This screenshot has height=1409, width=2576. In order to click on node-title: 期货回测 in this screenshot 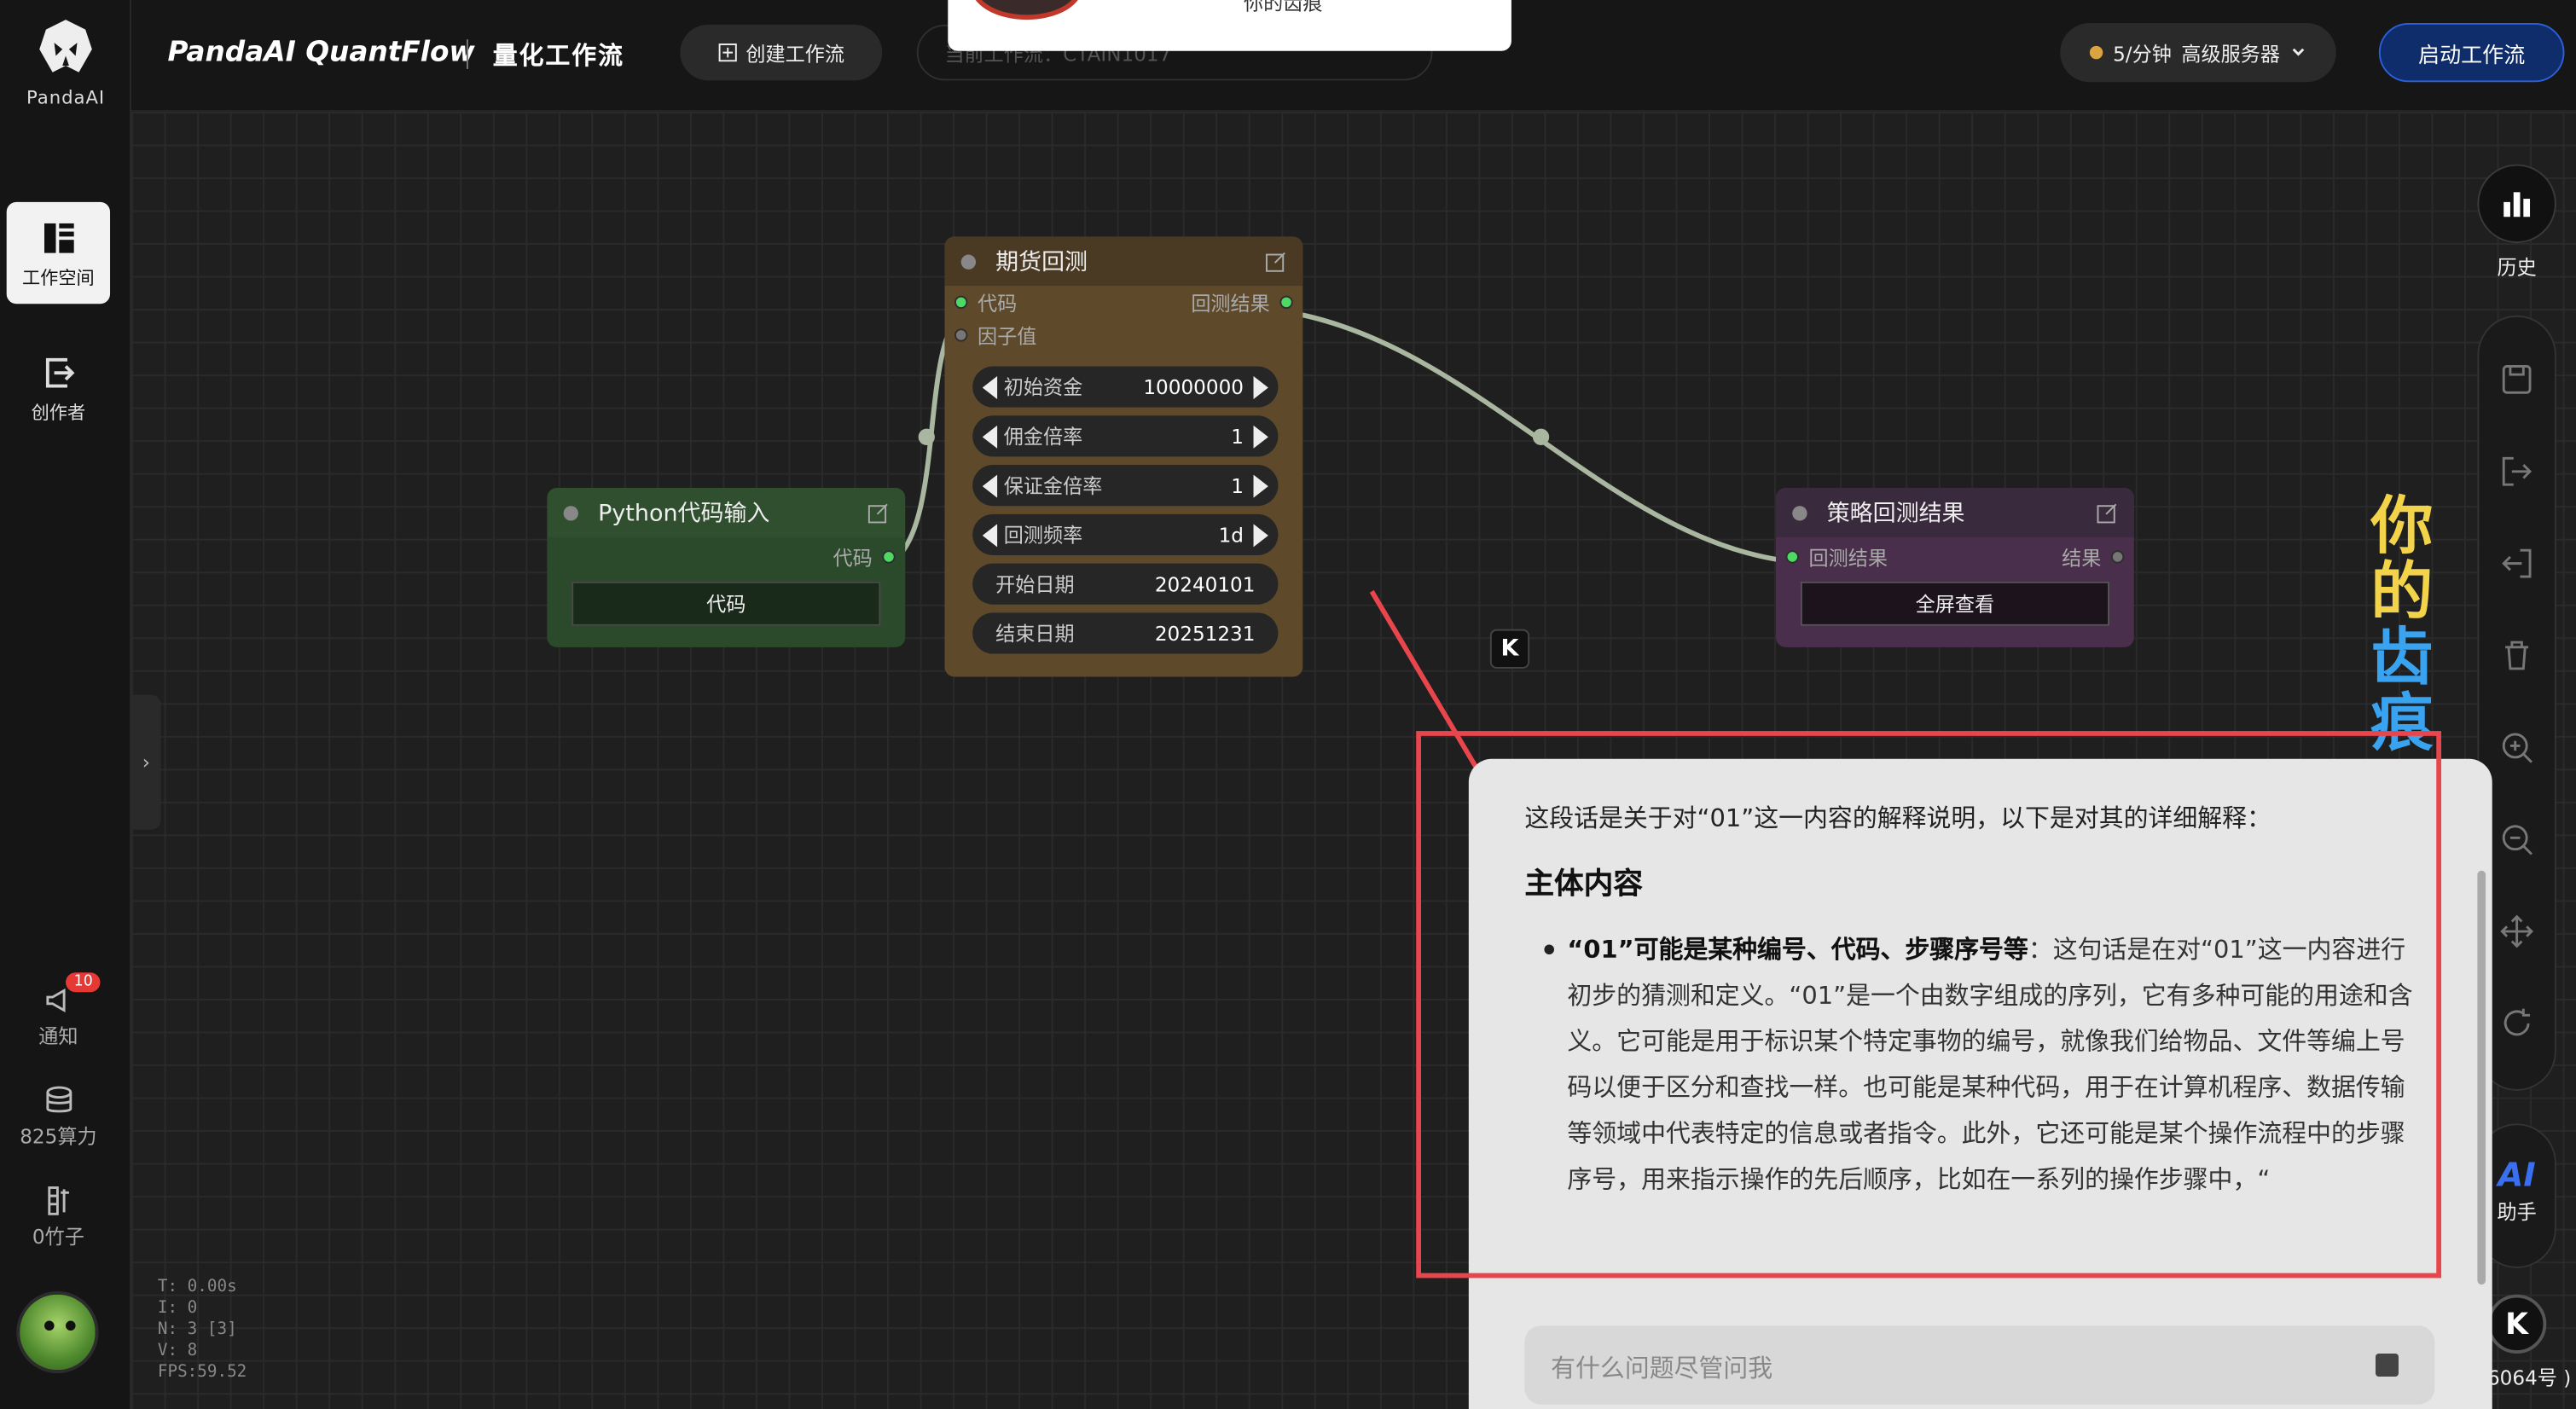, I will do `click(1041, 262)`.